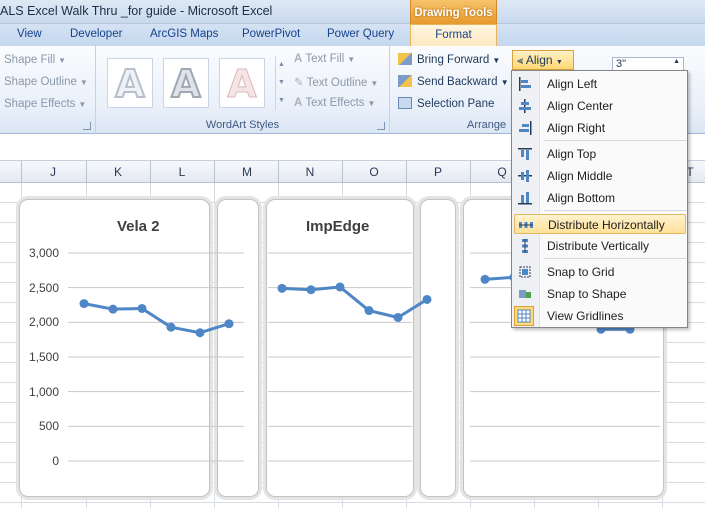  What do you see at coordinates (525, 272) in the screenshot?
I see `snap-to-grid-icon` at bounding box center [525, 272].